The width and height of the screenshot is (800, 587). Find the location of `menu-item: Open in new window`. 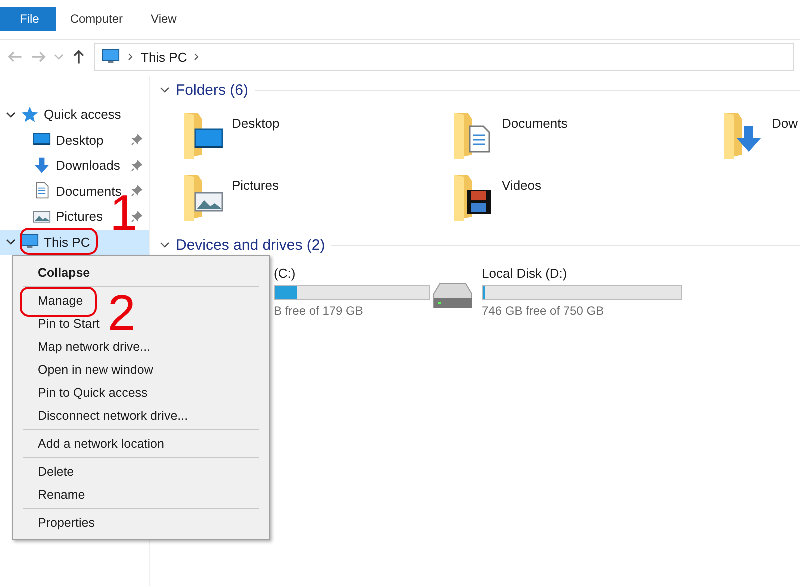

menu-item: Open in new window is located at coordinates (96, 369).